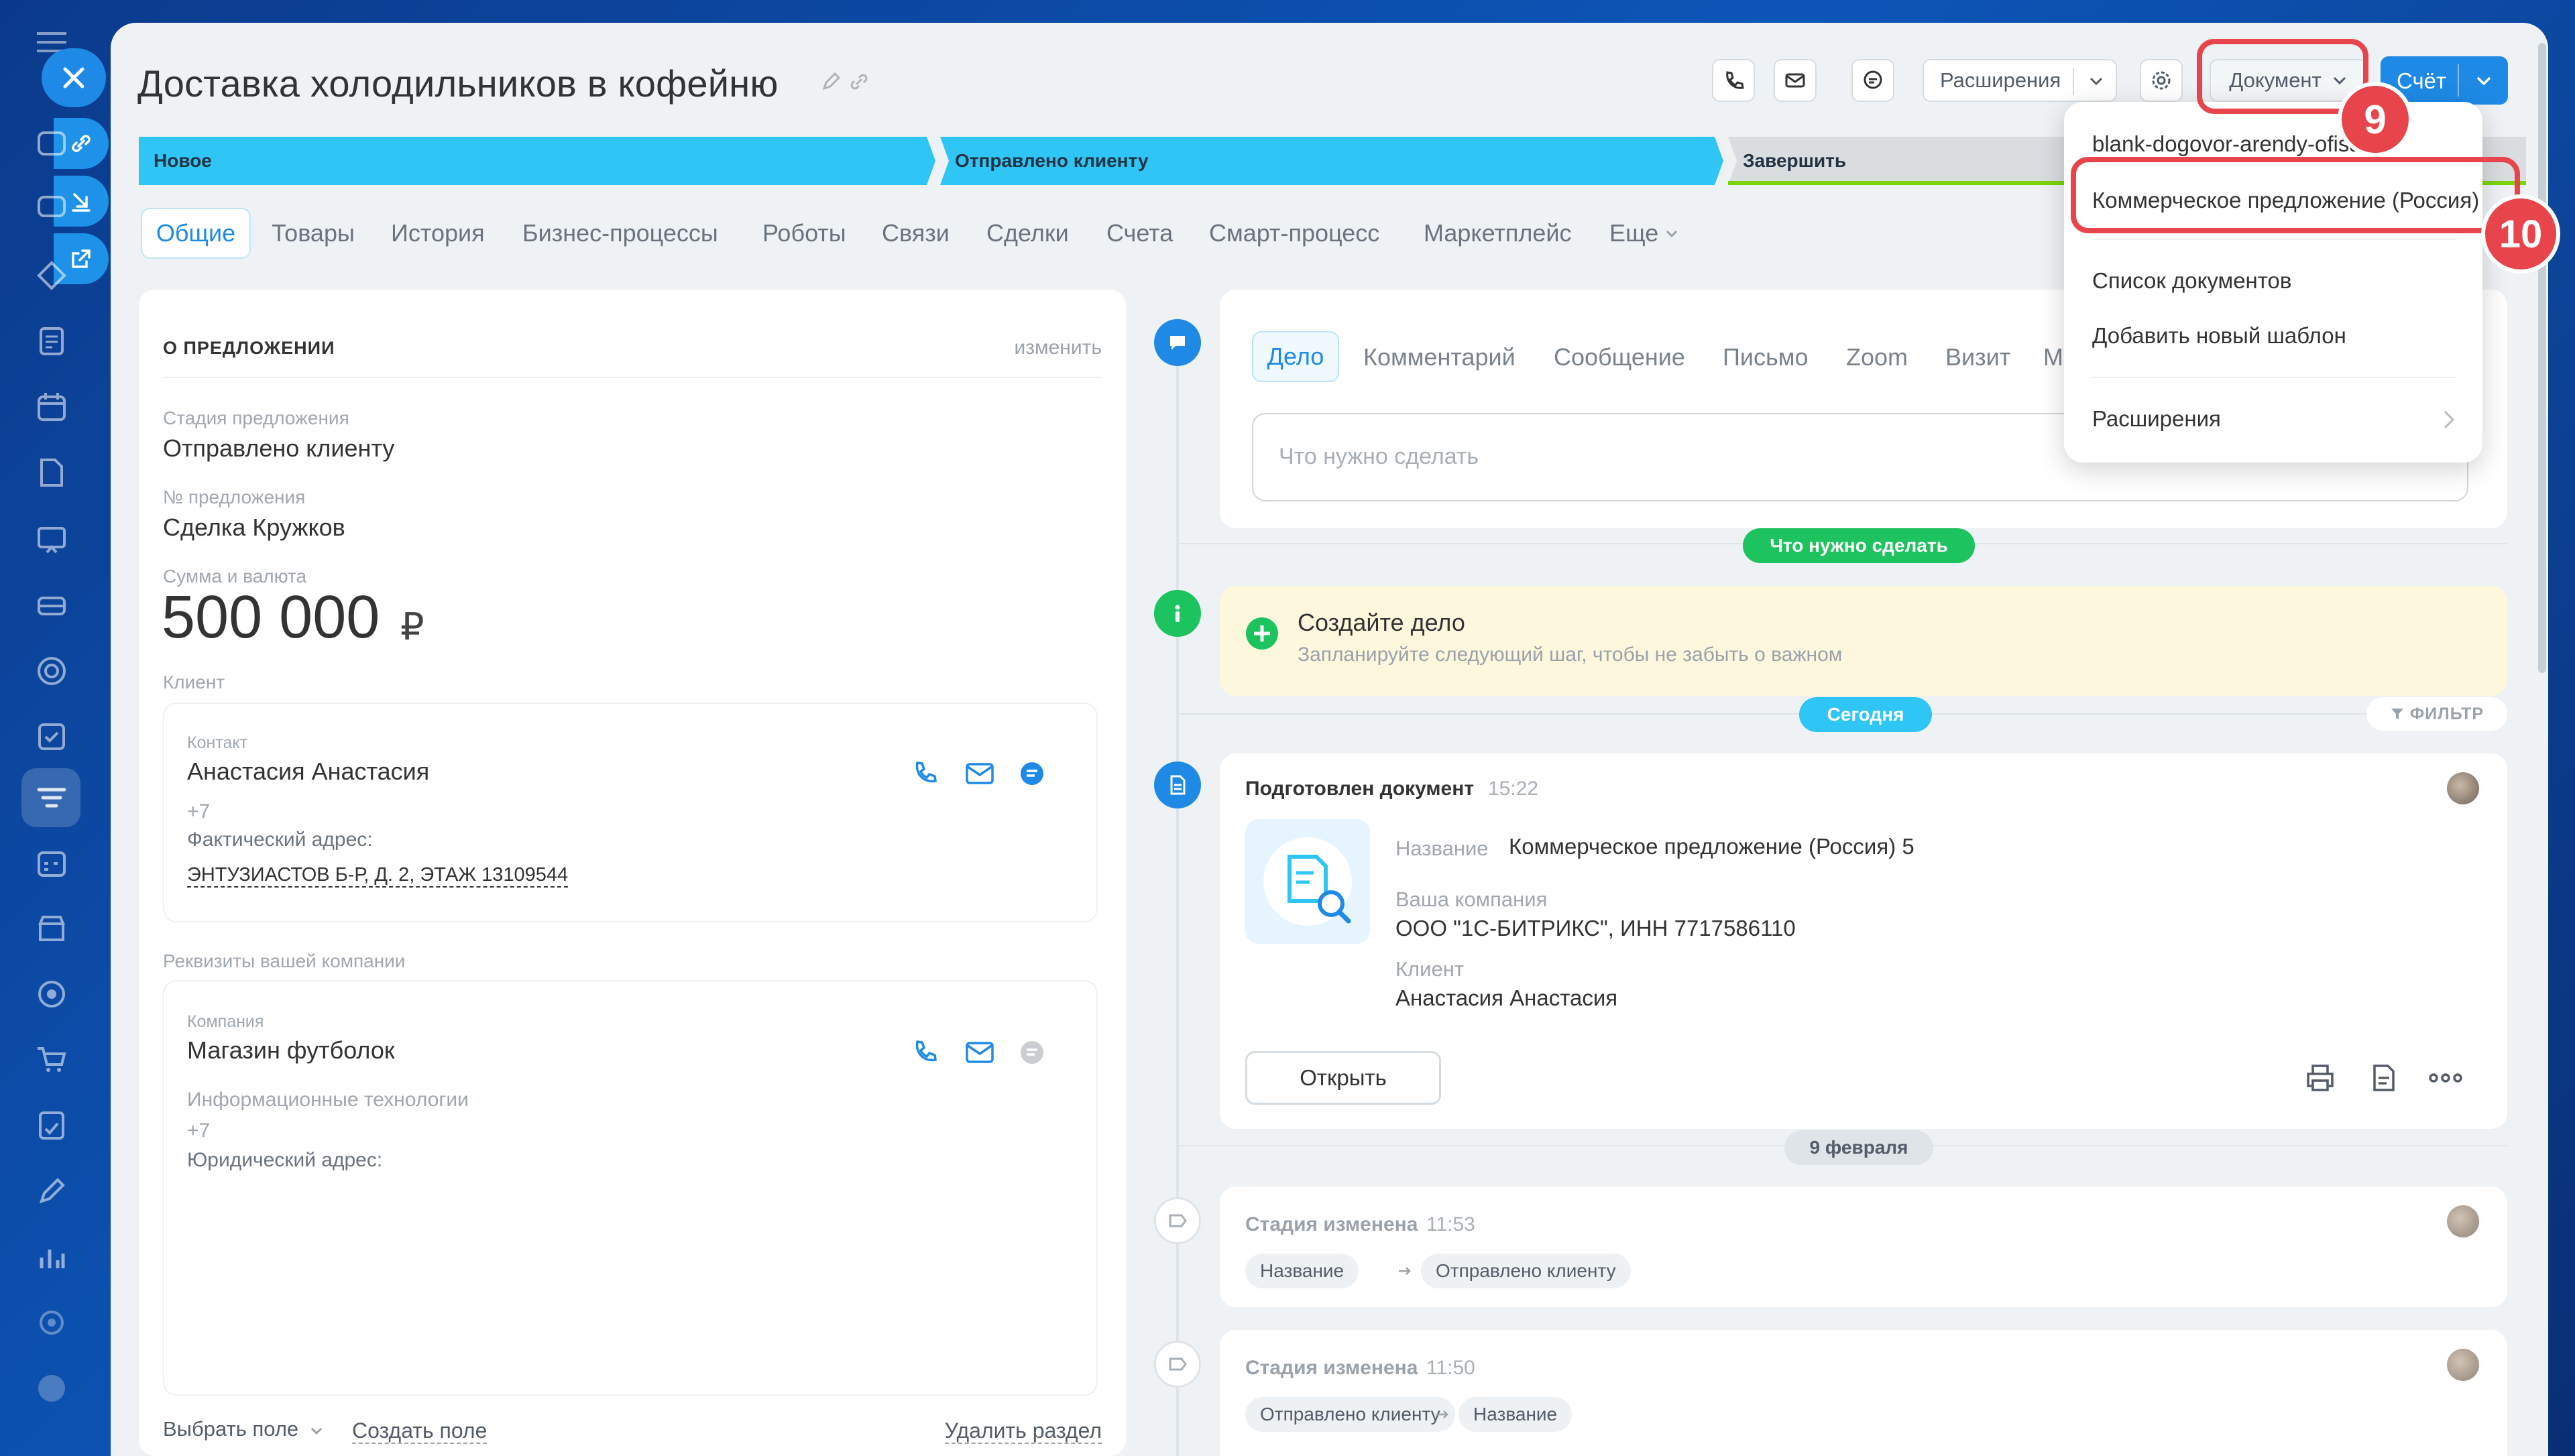 The image size is (2575, 1456). What do you see at coordinates (1139, 233) in the screenshot?
I see `tab-invoices: Счета` at bounding box center [1139, 233].